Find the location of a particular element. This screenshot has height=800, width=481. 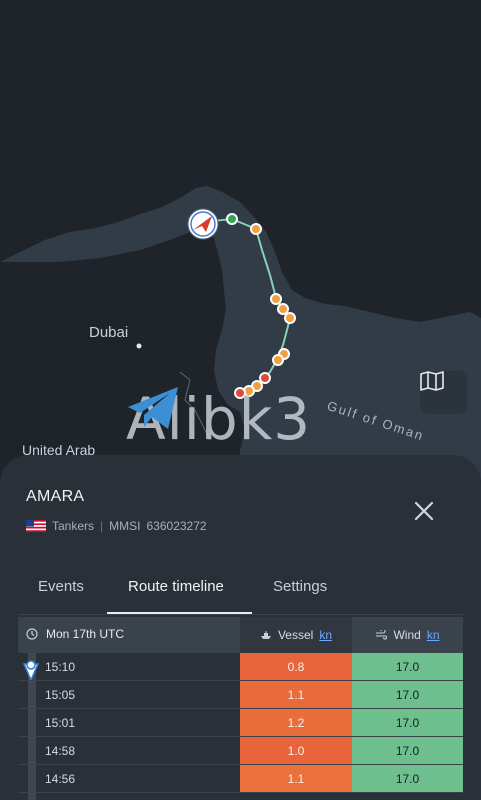

timeline-table-header: Mon 17th UTC Vessel kn Wind kn is located at coordinates (240, 635).